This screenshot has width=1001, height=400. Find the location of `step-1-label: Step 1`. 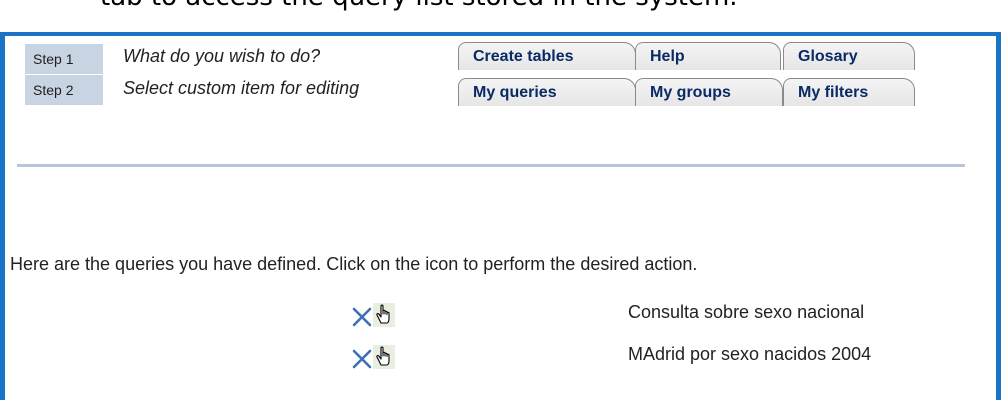

step-1-label: Step 1 is located at coordinates (64, 59).